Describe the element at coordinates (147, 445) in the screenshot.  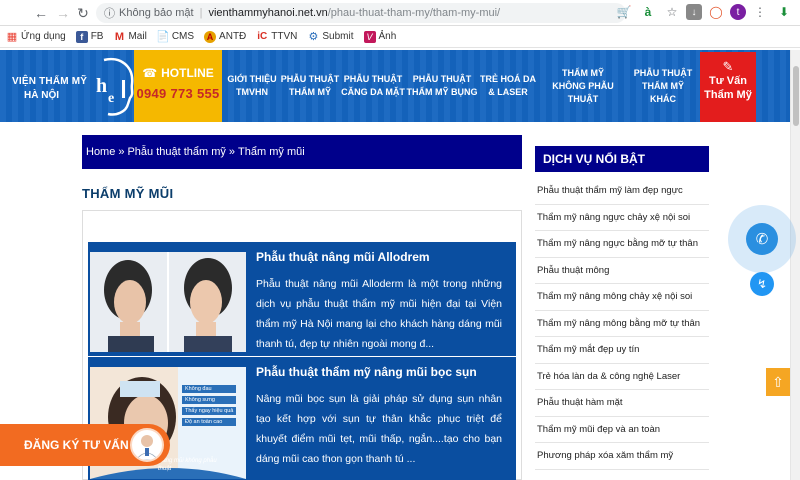
I see `doctor-avatar` at that location.